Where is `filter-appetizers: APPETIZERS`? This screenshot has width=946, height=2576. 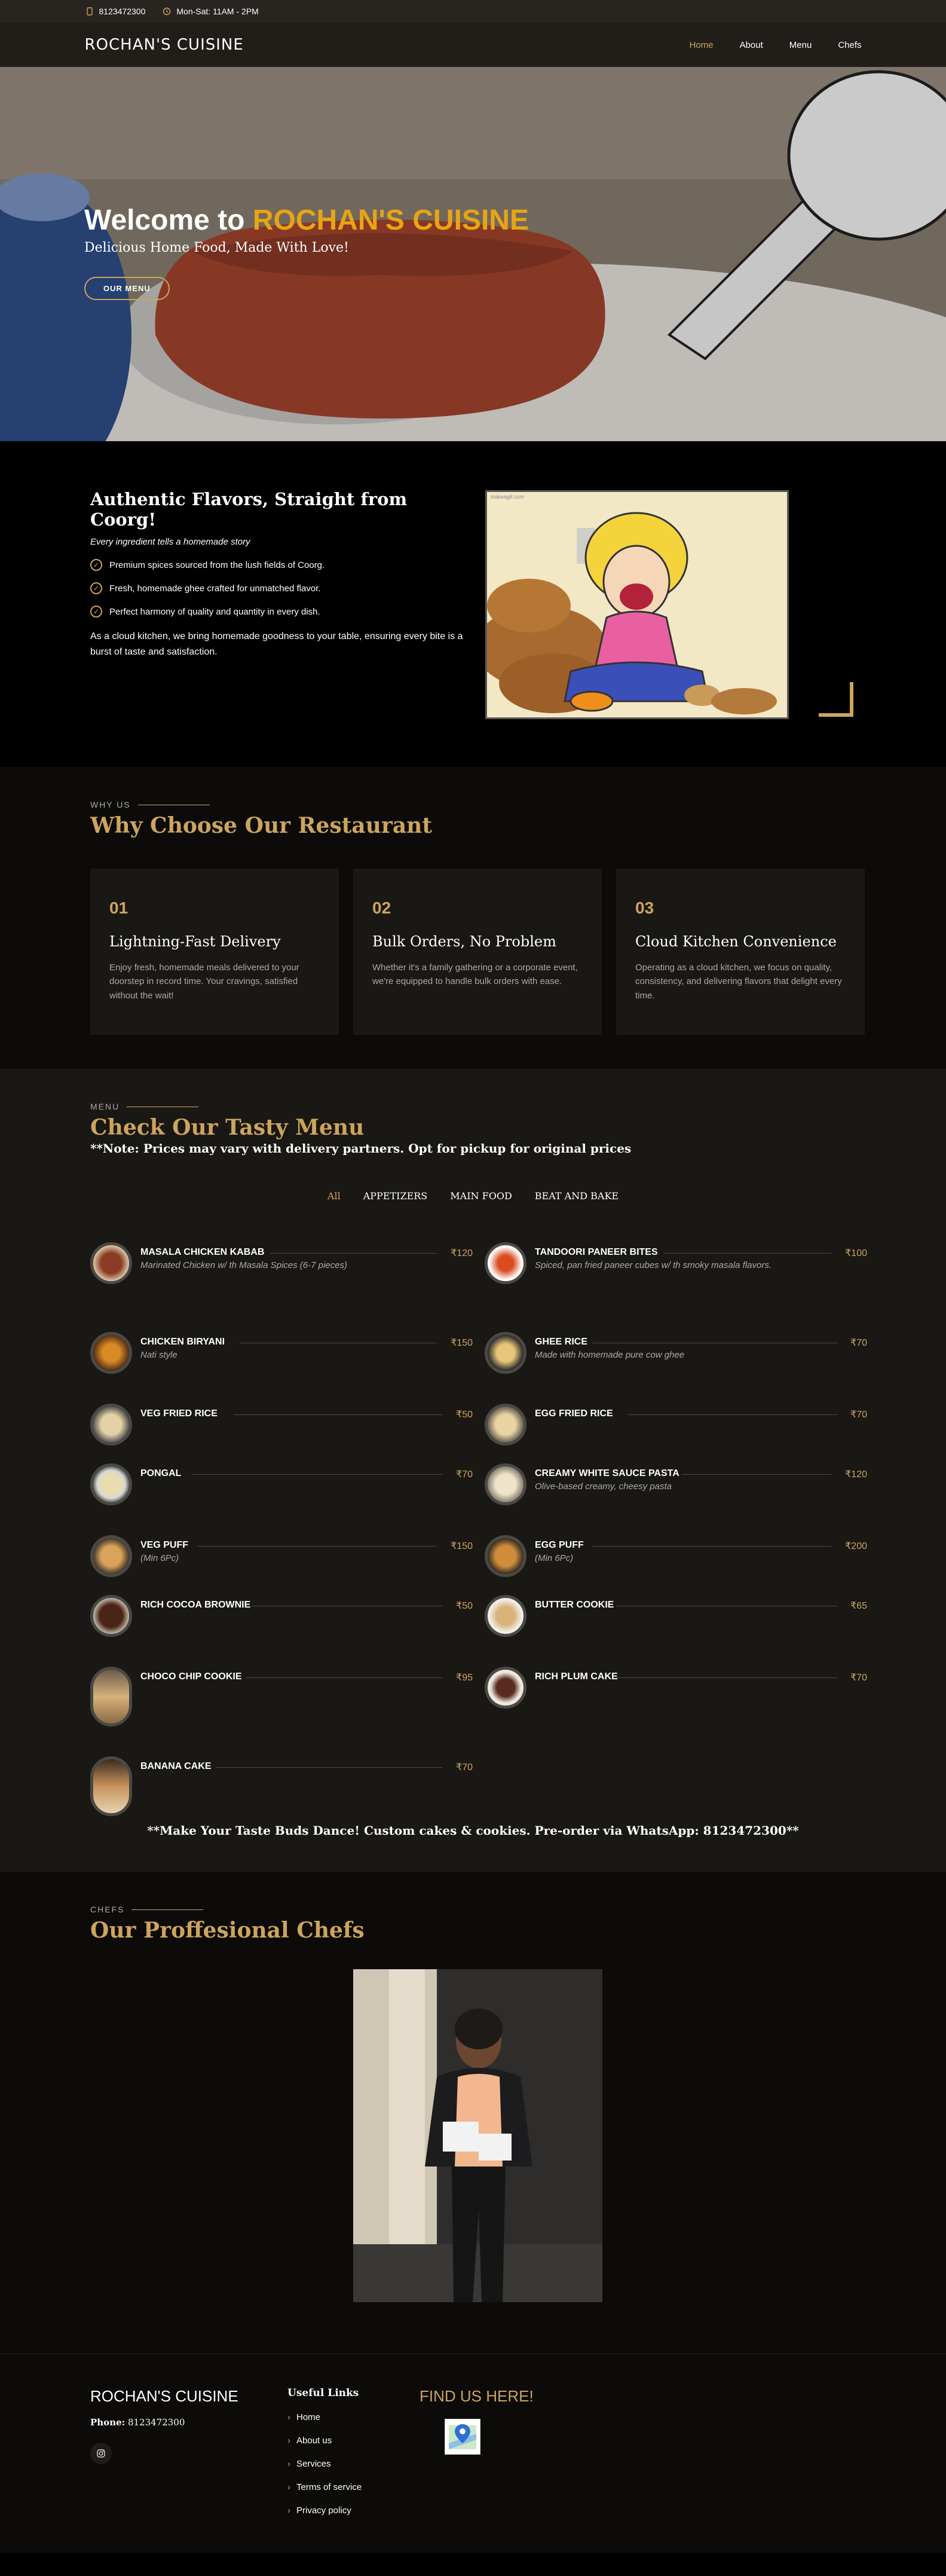 filter-appetizers: APPETIZERS is located at coordinates (395, 1196).